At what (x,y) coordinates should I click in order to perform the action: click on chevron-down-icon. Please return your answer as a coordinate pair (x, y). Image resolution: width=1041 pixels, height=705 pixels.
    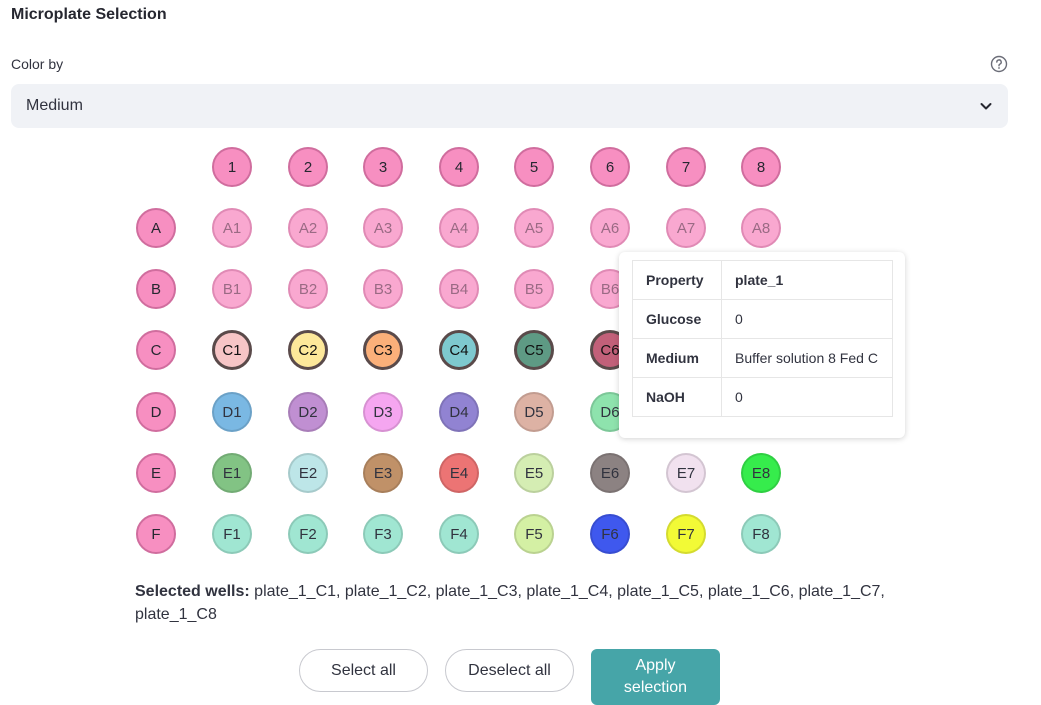
    Looking at the image, I should click on (986, 106).